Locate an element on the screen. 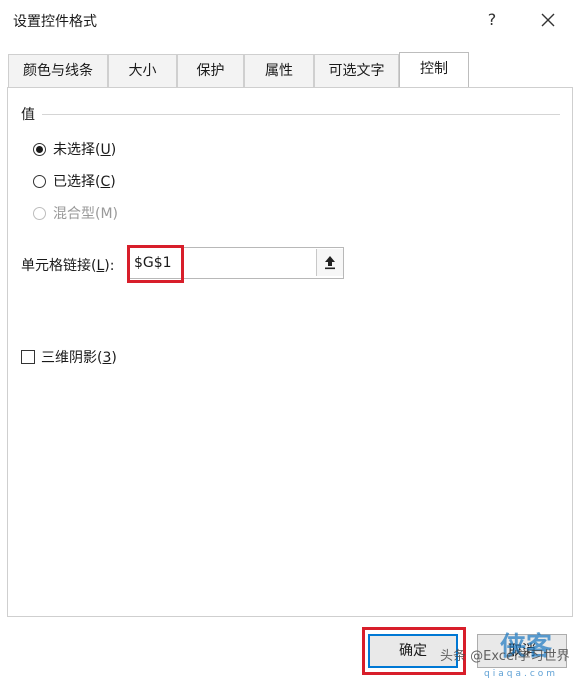 Image resolution: width=580 pixels, height=683 pixels. radio-unchecked-option: 未选择(U) is located at coordinates (74, 149).